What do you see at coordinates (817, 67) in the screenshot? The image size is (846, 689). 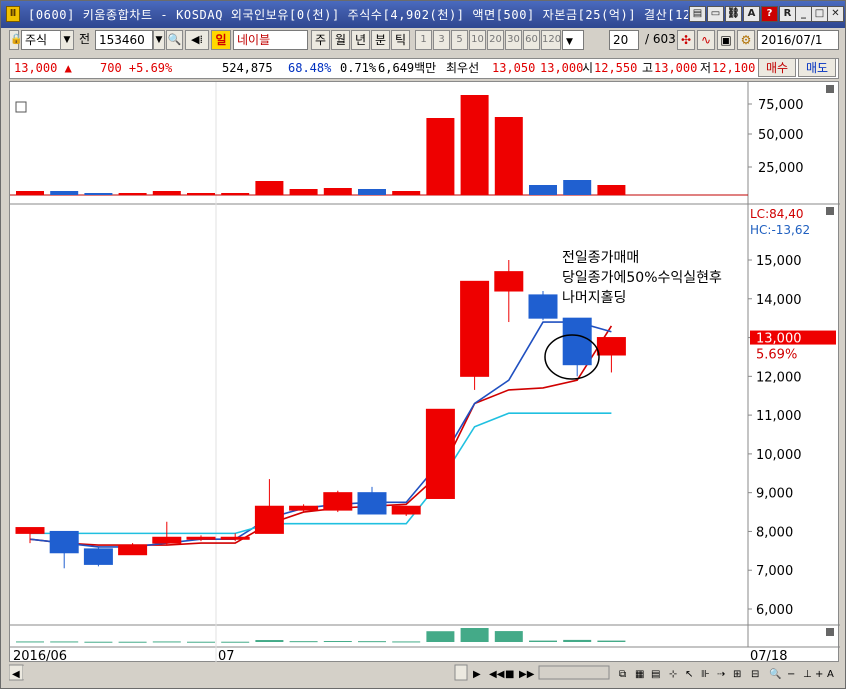 I see `sell-button: 매도` at bounding box center [817, 67].